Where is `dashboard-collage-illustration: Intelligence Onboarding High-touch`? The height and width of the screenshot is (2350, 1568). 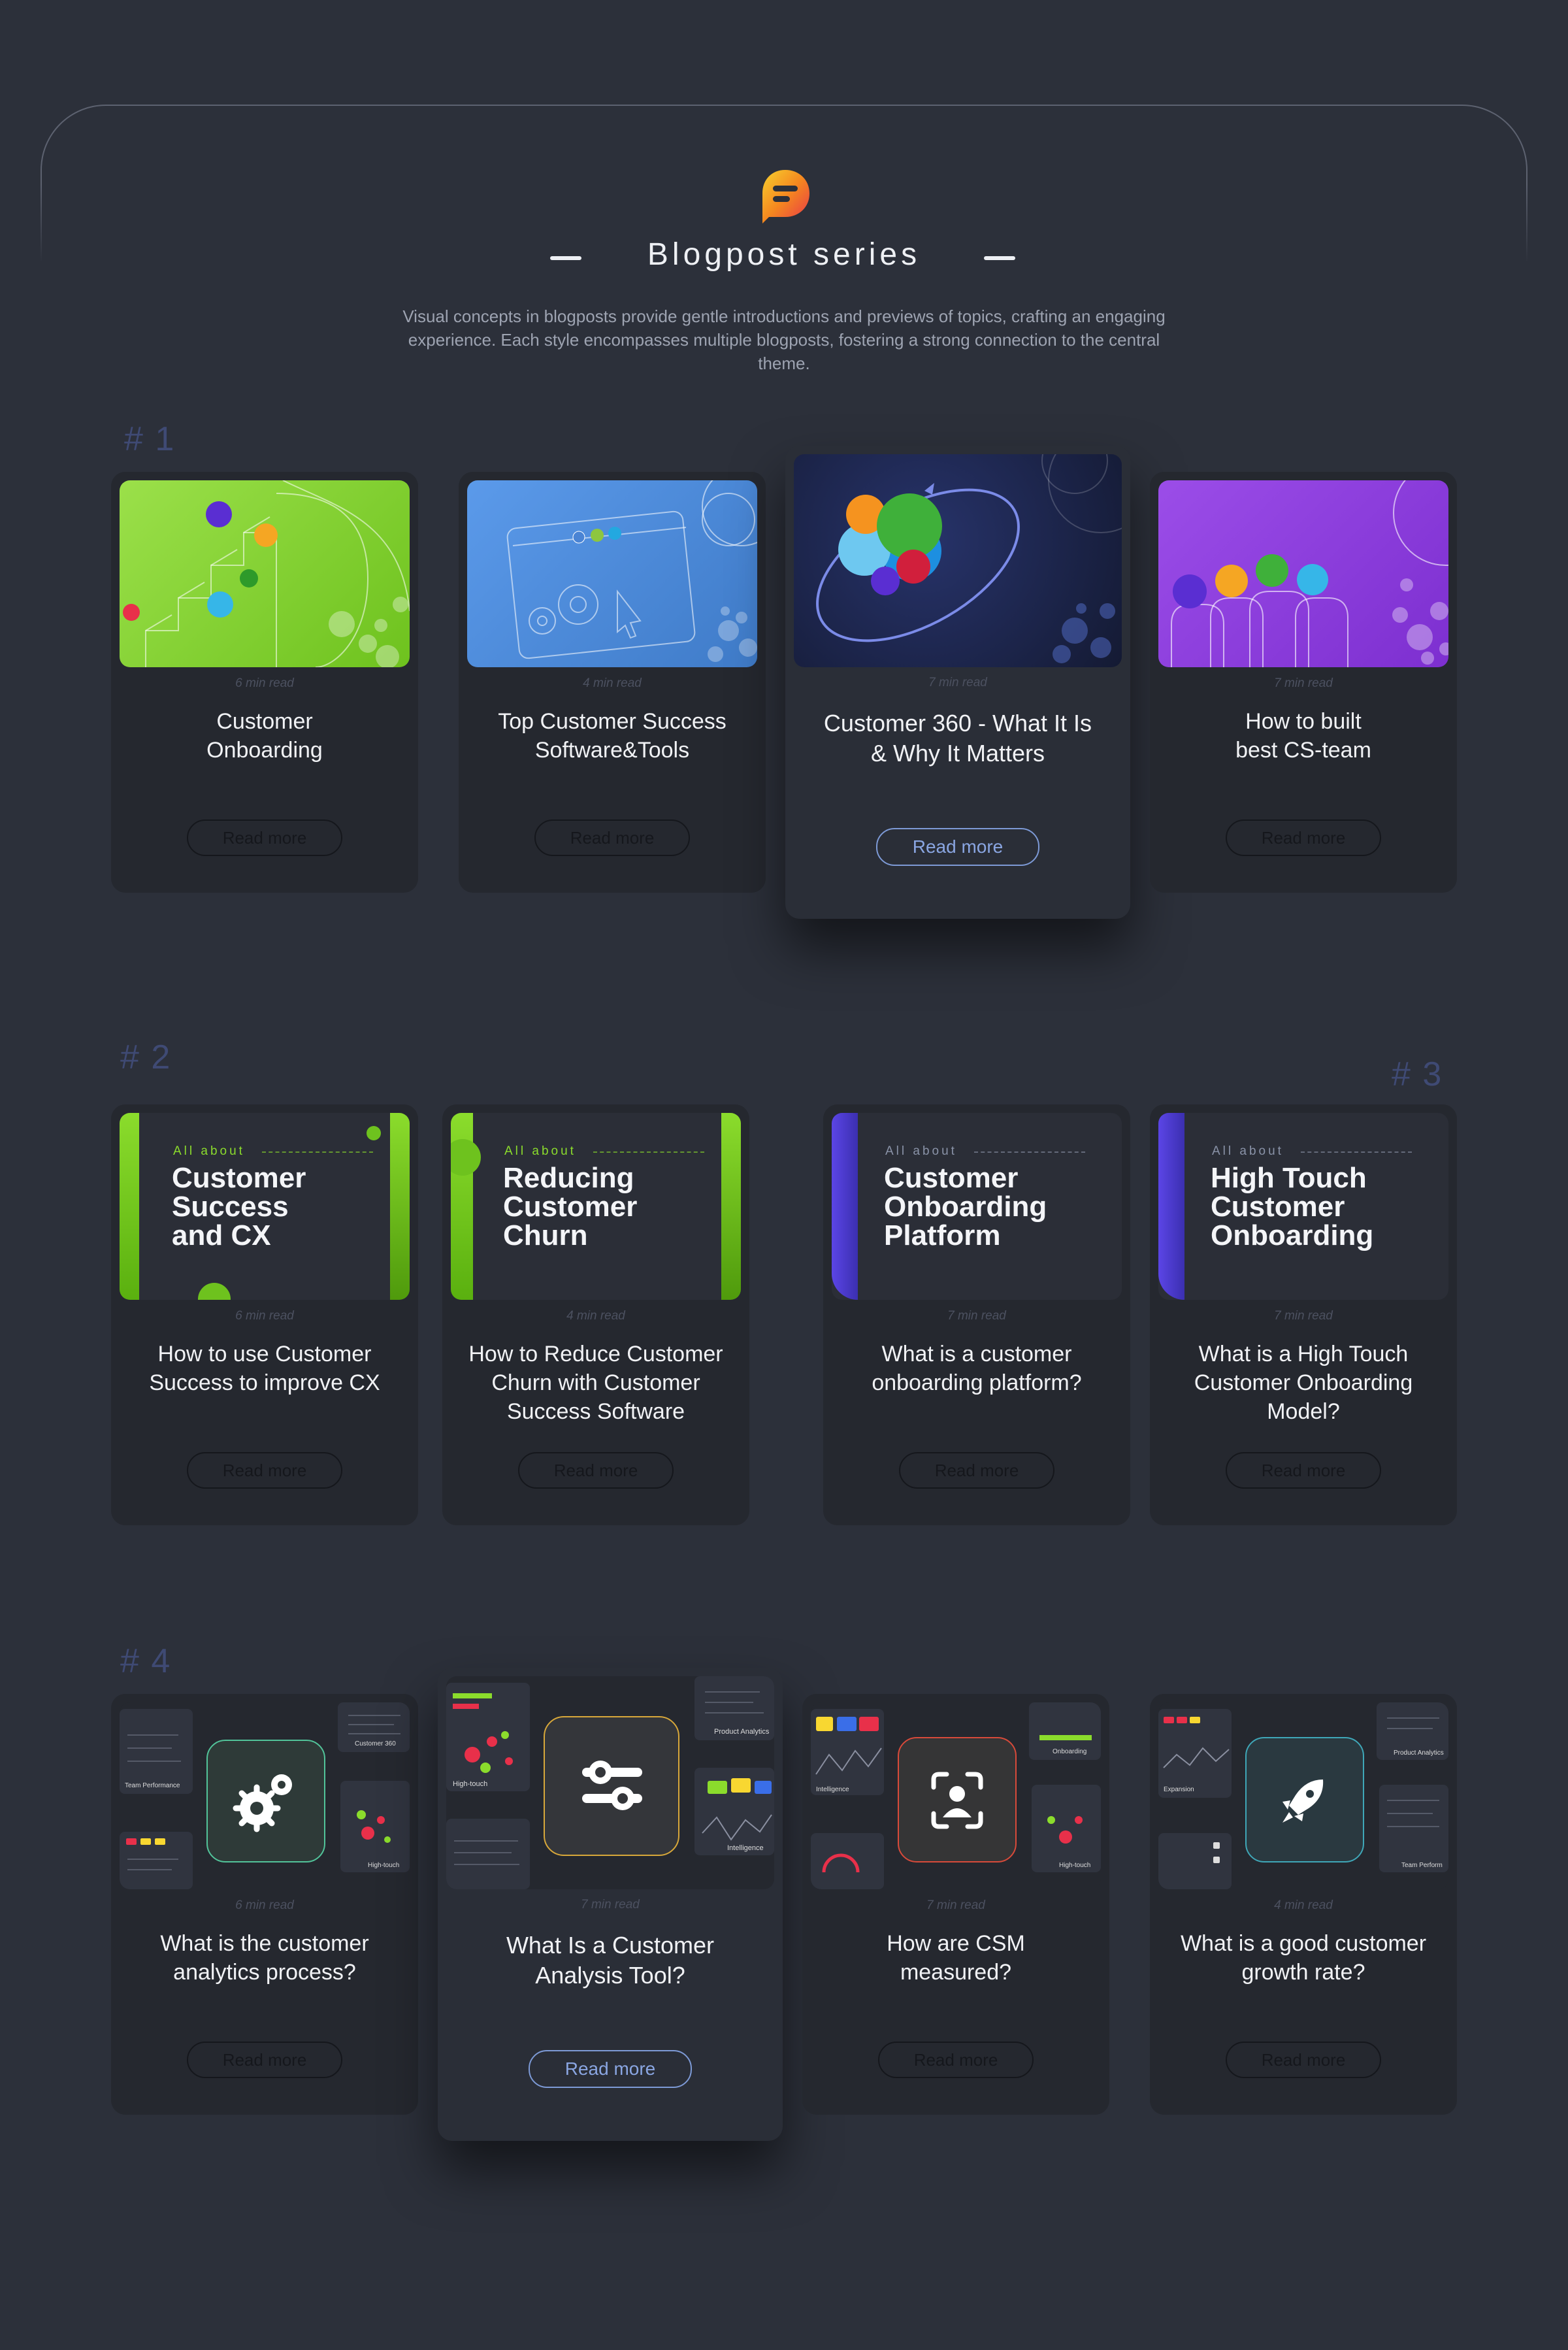
dashboard-collage-illustration: Intelligence Onboarding High-touch is located at coordinates (956, 1795).